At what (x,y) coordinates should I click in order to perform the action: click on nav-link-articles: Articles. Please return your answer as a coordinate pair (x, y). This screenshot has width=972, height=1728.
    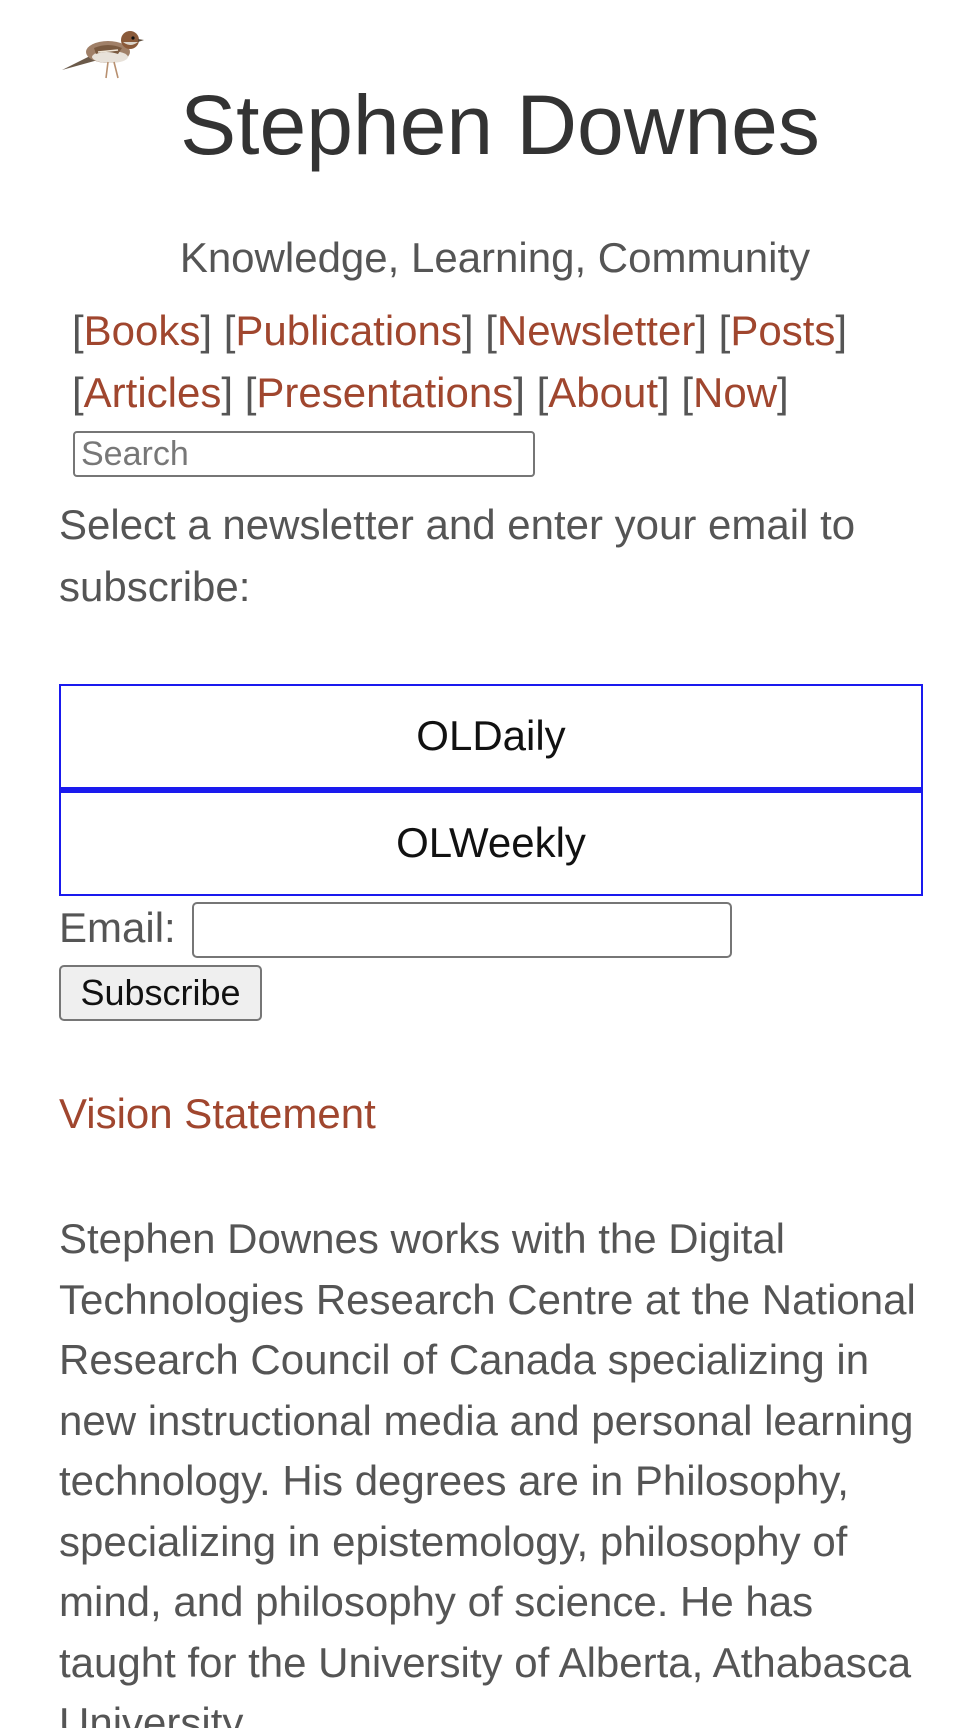
    Looking at the image, I should click on (153, 392).